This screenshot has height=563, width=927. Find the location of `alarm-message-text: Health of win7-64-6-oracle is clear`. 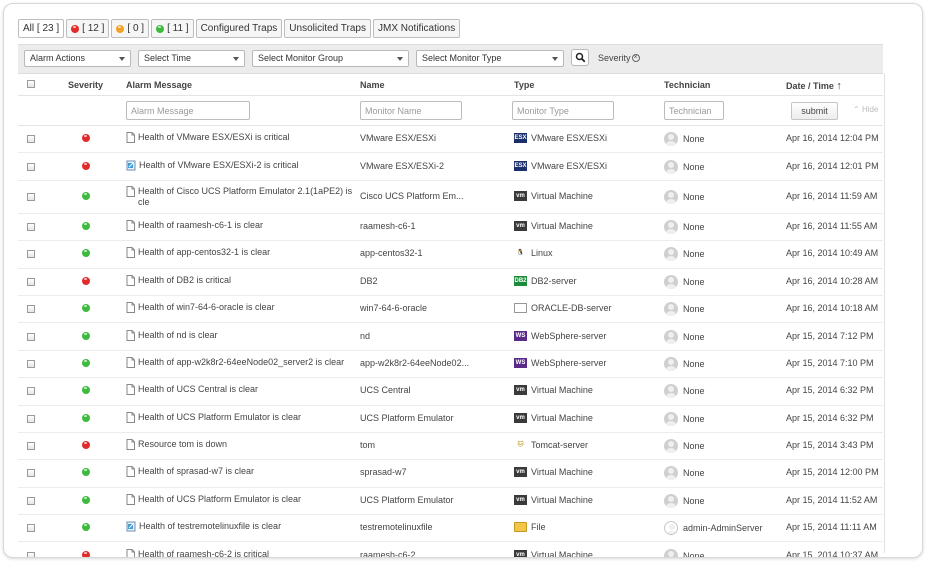

alarm-message-text: Health of win7-64-6-oracle is clear is located at coordinates (249, 307).